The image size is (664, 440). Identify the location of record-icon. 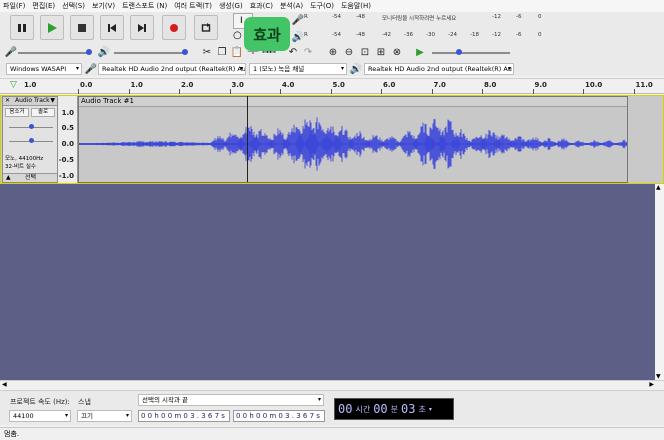
(174, 27).